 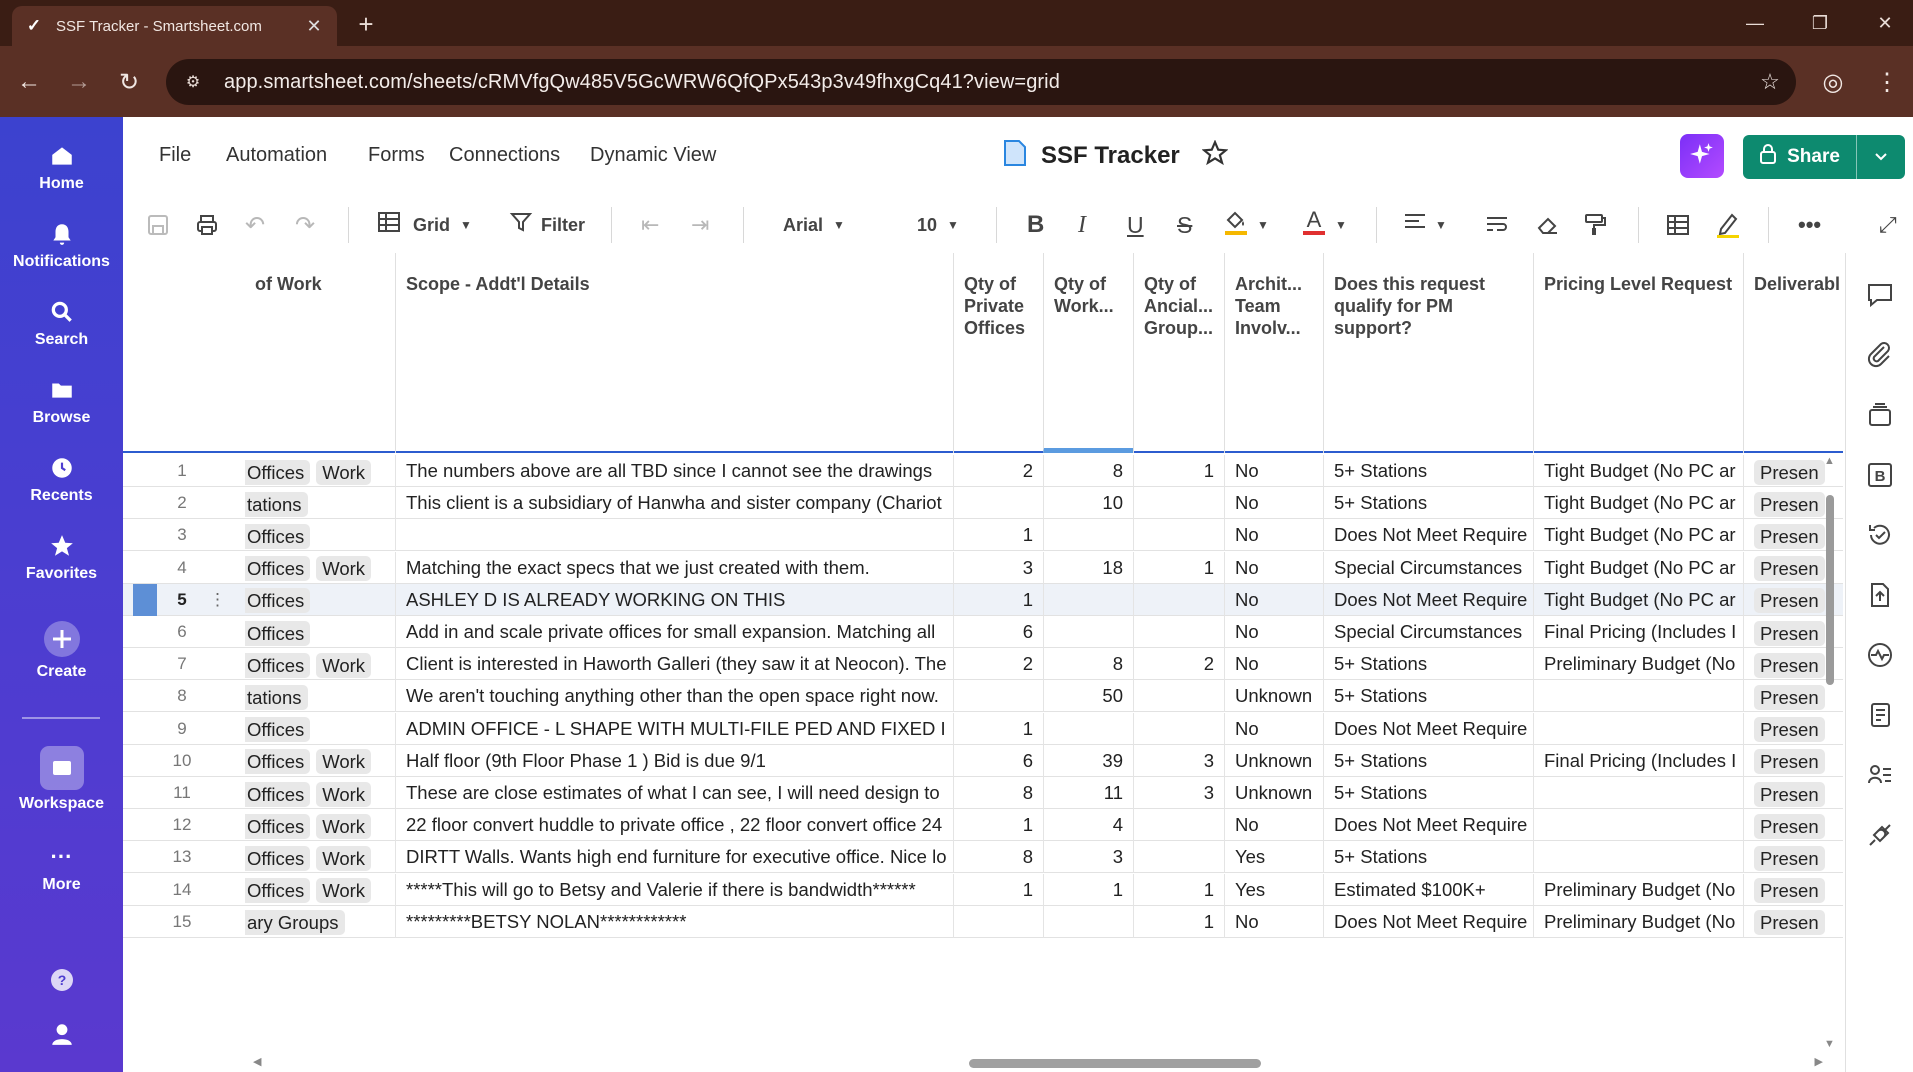 What do you see at coordinates (182, 535) in the screenshot?
I see `row-number: 3` at bounding box center [182, 535].